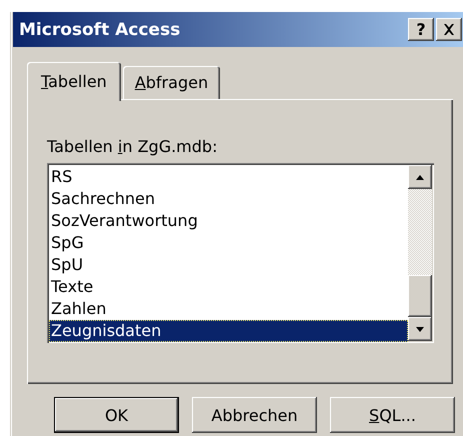 The height and width of the screenshot is (436, 463). I want to click on list-item: Texte, so click(228, 287).